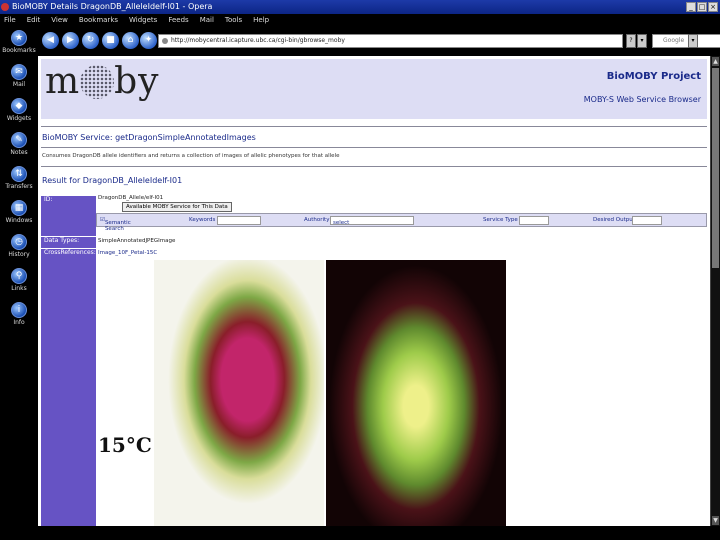  I want to click on id-value: DragonDB_Allele/elf-I01, so click(131, 198).